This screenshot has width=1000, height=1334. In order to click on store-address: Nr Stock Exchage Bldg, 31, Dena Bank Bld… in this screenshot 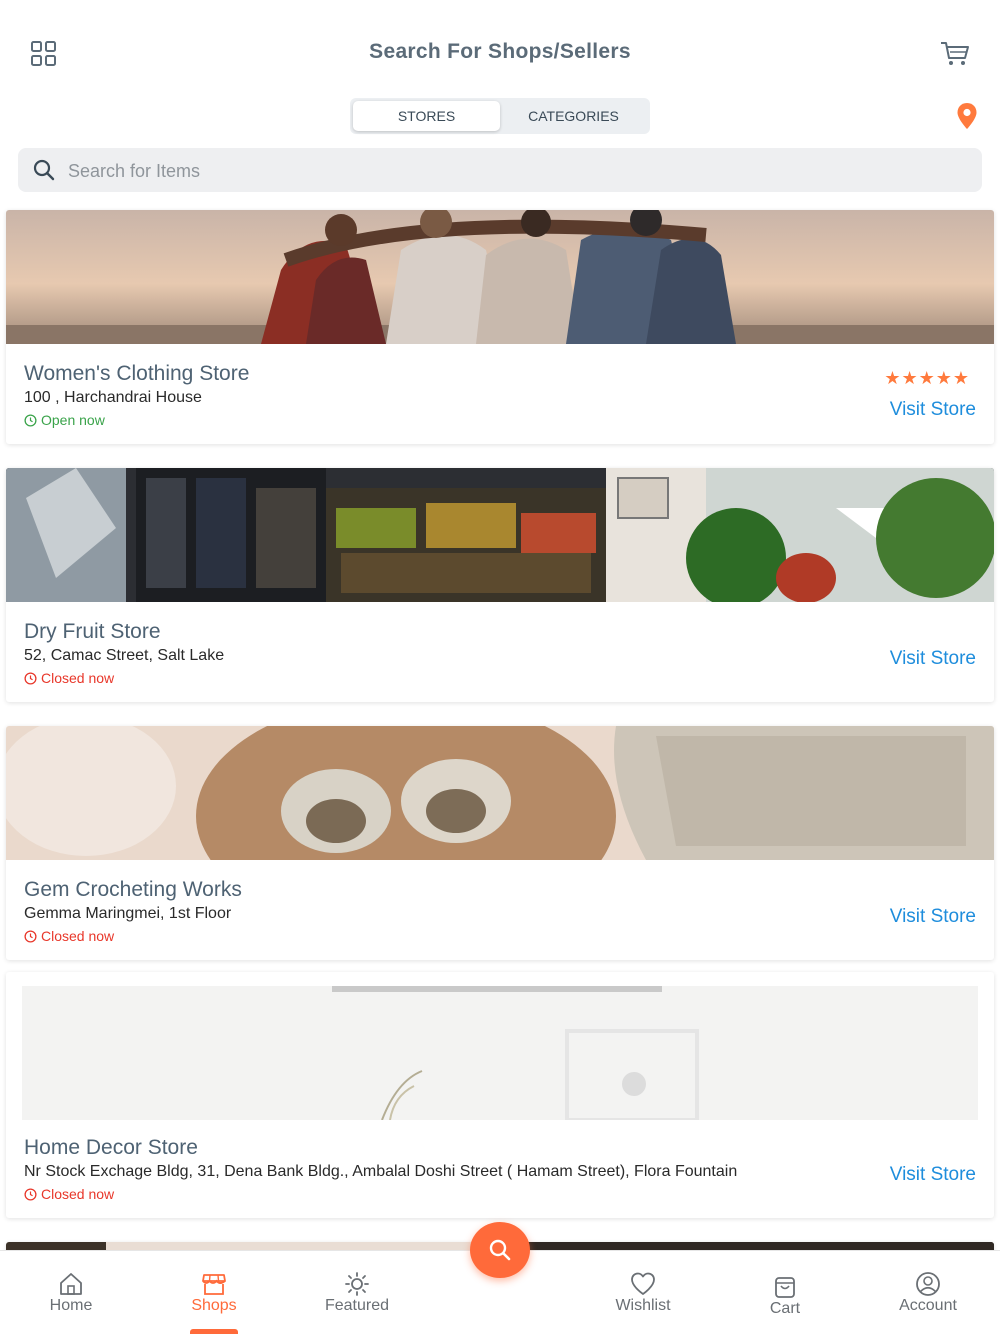, I will do `click(381, 1171)`.